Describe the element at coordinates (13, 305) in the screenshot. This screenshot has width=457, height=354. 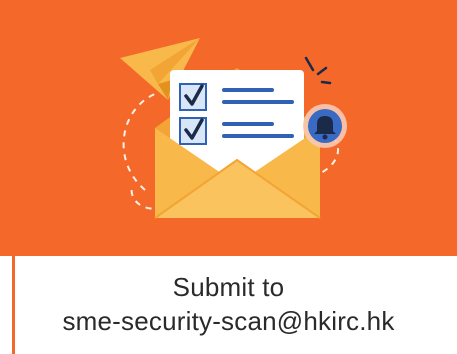
I see `left-accent-rule` at that location.